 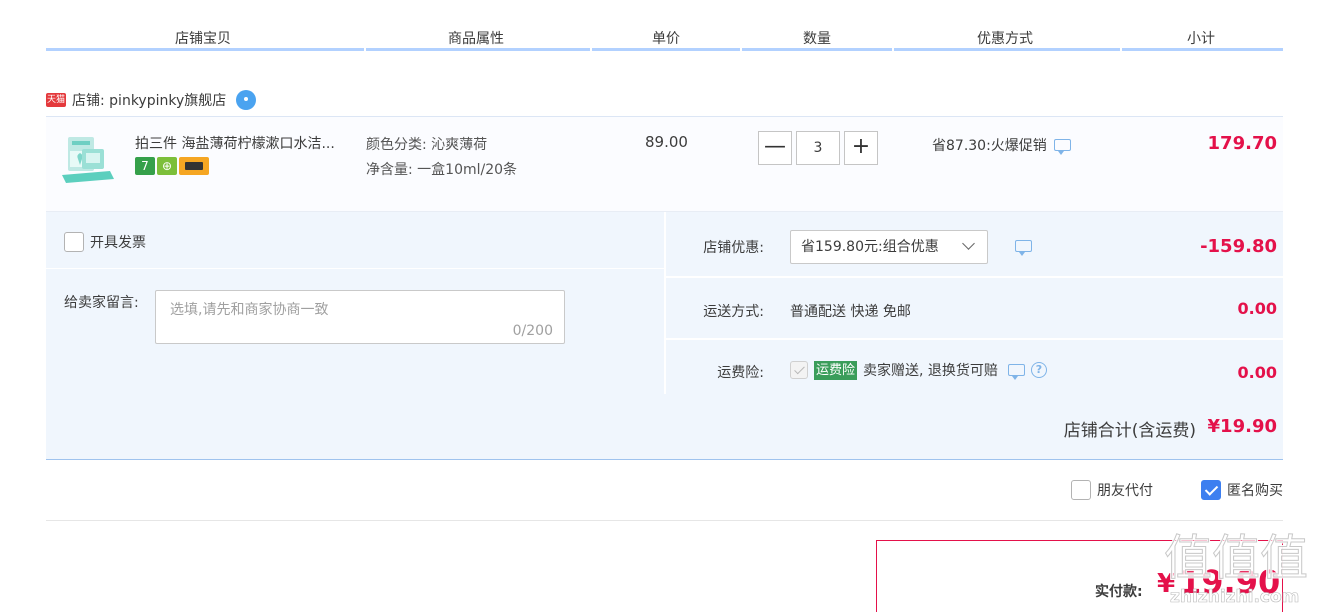 I want to click on shop-row: 天猫 店铺: pinkypinky旗舰店, so click(x=151, y=100).